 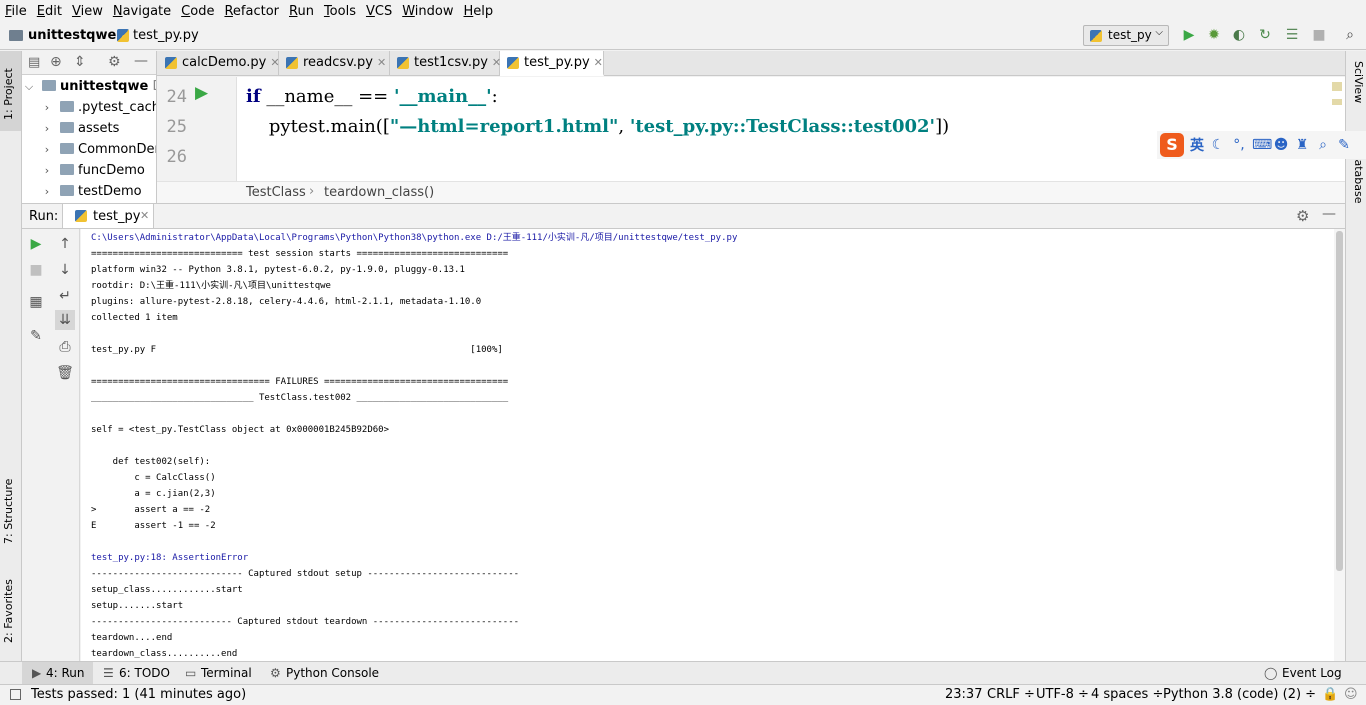 I want to click on debug-icon: ✹, so click(x=1214, y=35).